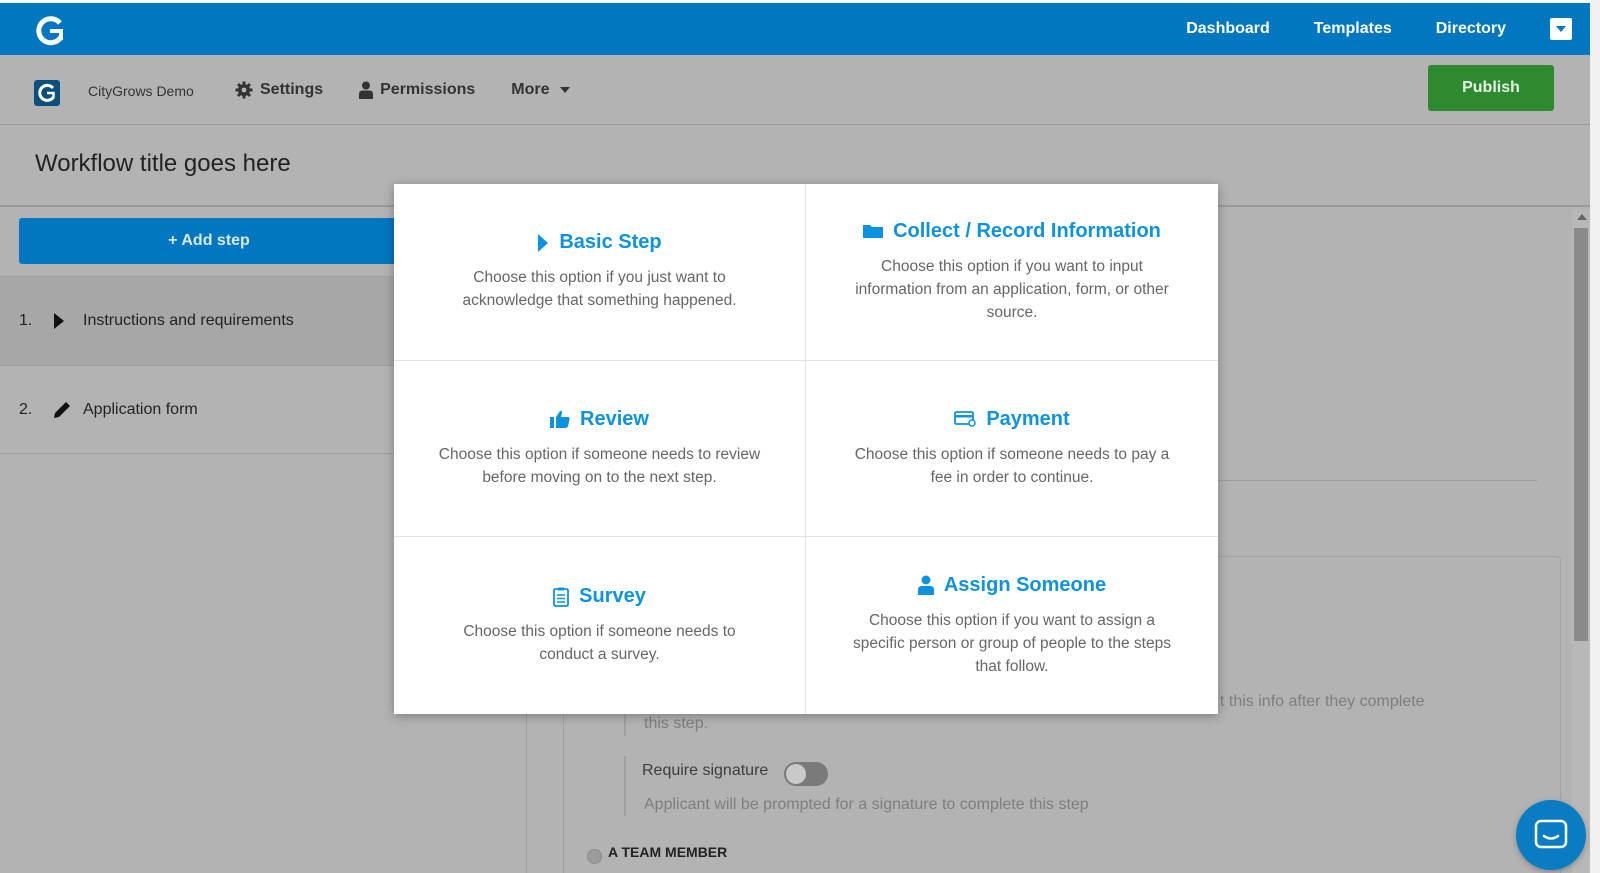  What do you see at coordinates (530, 89) in the screenshot?
I see `more-label: More` at bounding box center [530, 89].